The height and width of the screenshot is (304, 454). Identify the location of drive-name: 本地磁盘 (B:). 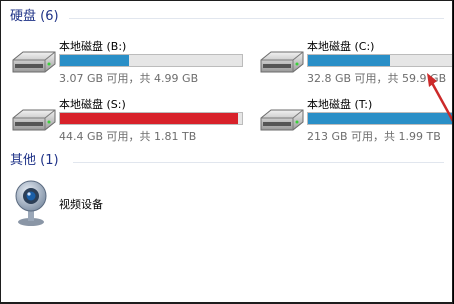
(93, 46).